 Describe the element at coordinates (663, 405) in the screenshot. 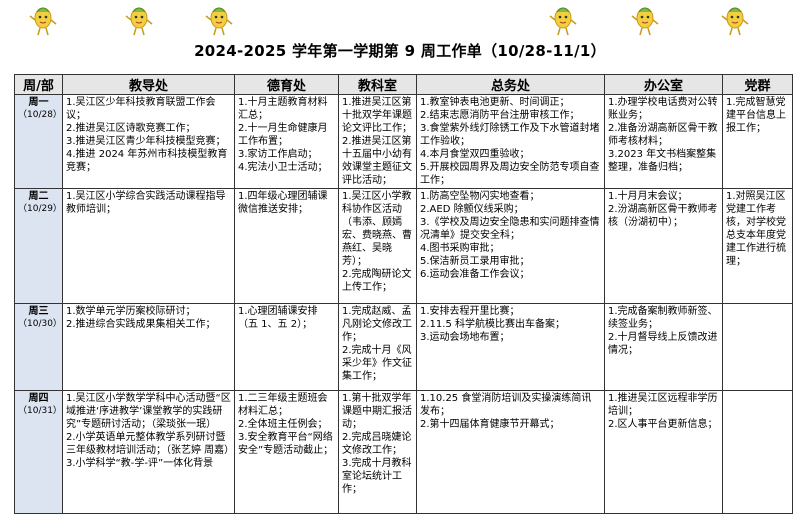

I see `task-item: 1.推进吴江区远程非学历培训；` at that location.